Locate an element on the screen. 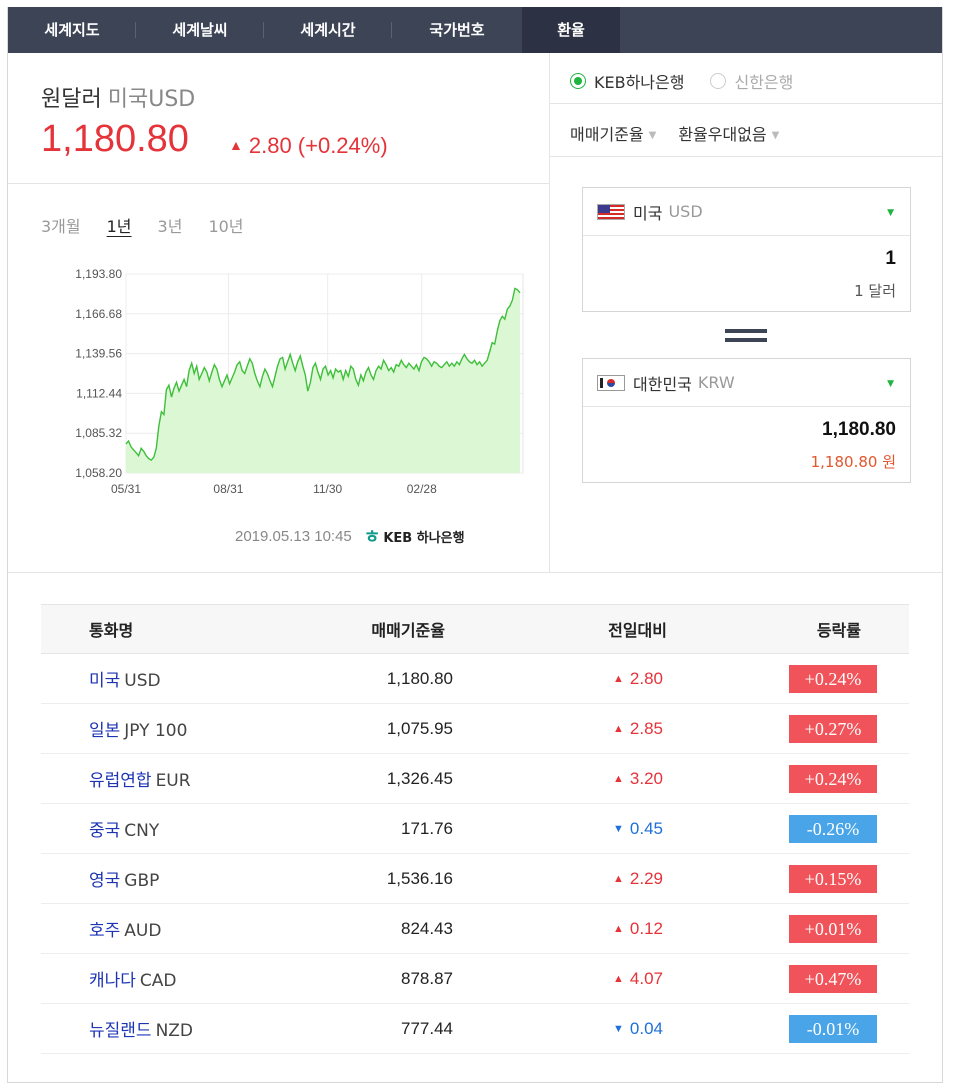 The height and width of the screenshot is (1083, 957). table-row: 캐나다 CAD 878.87 ▲ 4.07 +0.47% is located at coordinates (475, 979).